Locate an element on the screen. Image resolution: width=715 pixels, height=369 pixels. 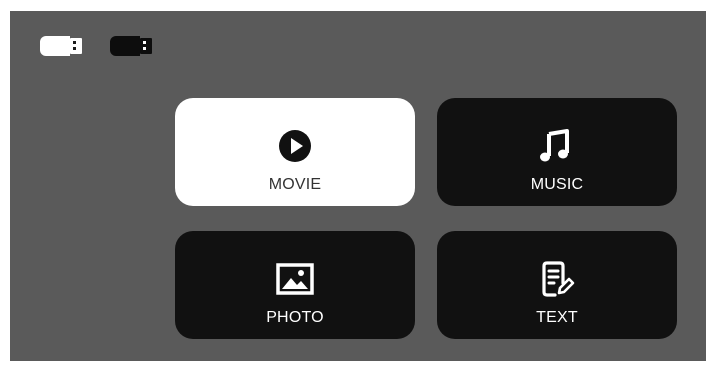
photo-label: PHOTO is located at coordinates (295, 317).